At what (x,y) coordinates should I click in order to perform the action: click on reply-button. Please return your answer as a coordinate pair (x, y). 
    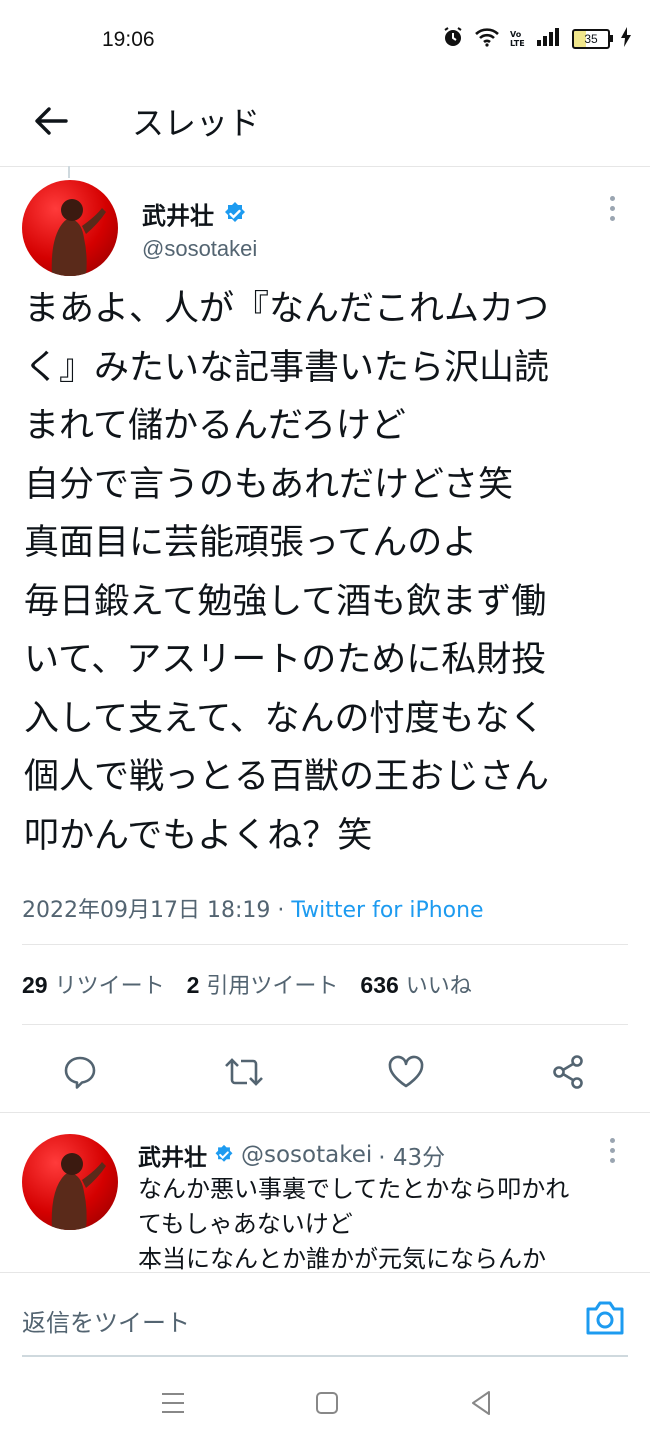
    Looking at the image, I should click on (80, 1072).